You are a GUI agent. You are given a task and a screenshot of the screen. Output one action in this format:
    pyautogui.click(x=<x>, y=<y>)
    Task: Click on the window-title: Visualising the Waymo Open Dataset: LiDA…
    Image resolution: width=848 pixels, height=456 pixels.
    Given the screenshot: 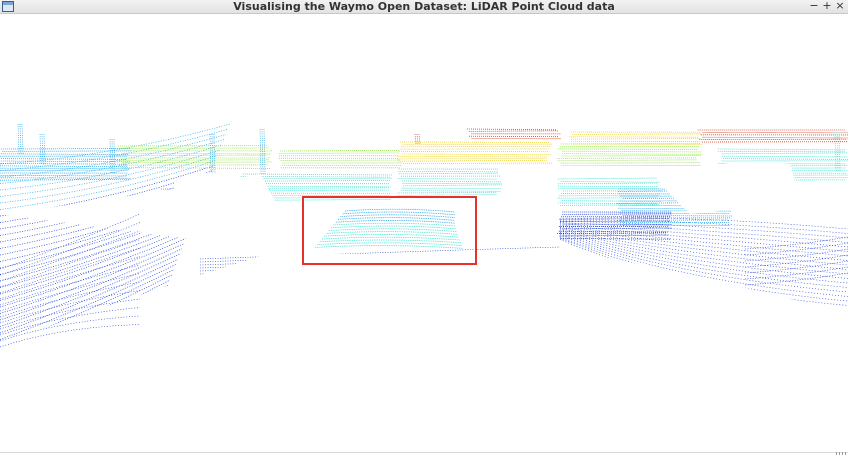 What is the action you would take?
    pyautogui.click(x=424, y=6)
    